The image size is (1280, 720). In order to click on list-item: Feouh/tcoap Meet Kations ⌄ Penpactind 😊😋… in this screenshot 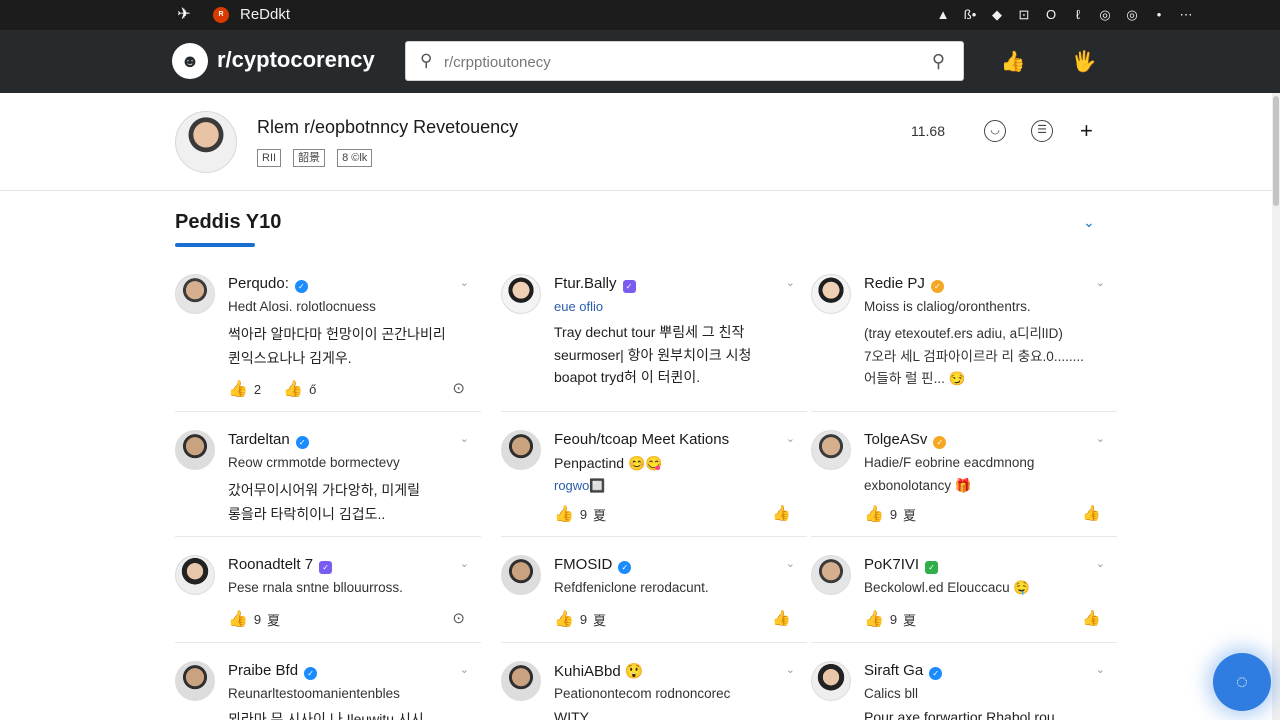, I will do `click(654, 479)`.